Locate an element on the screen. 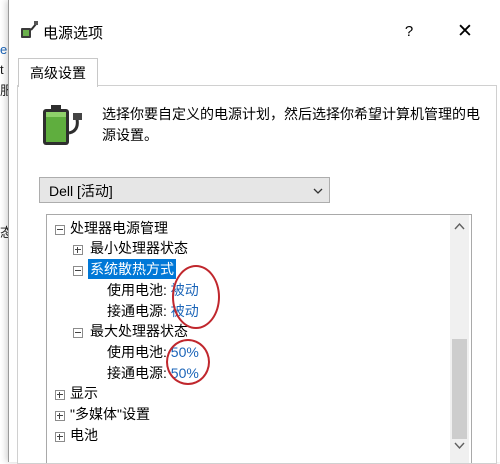 The image size is (500, 464). tree-item-cooling: 系统散热方式 is located at coordinates (132, 269).